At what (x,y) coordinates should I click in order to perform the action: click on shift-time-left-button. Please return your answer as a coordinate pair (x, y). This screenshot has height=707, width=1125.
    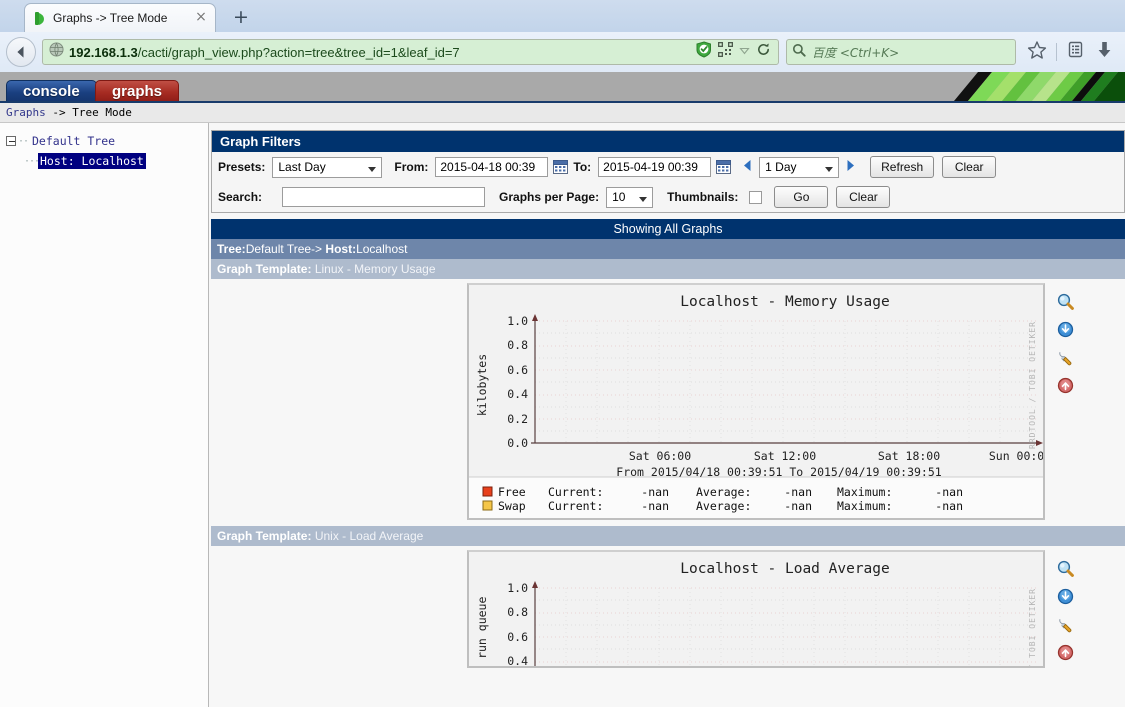
    Looking at the image, I should click on (747, 167).